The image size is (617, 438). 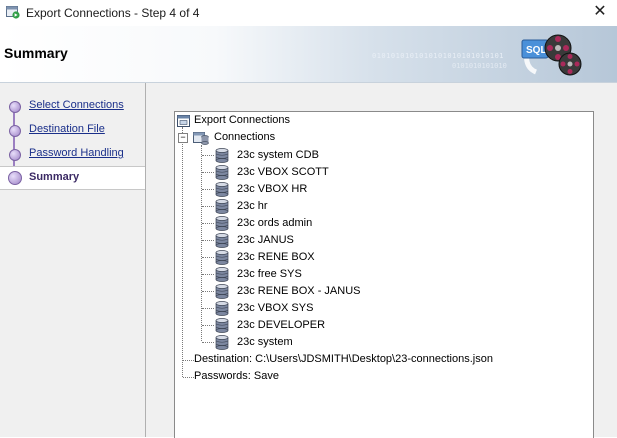 What do you see at coordinates (438, 56) in the screenshot?
I see `binary-decoration: 0101010101010101010101010101` at bounding box center [438, 56].